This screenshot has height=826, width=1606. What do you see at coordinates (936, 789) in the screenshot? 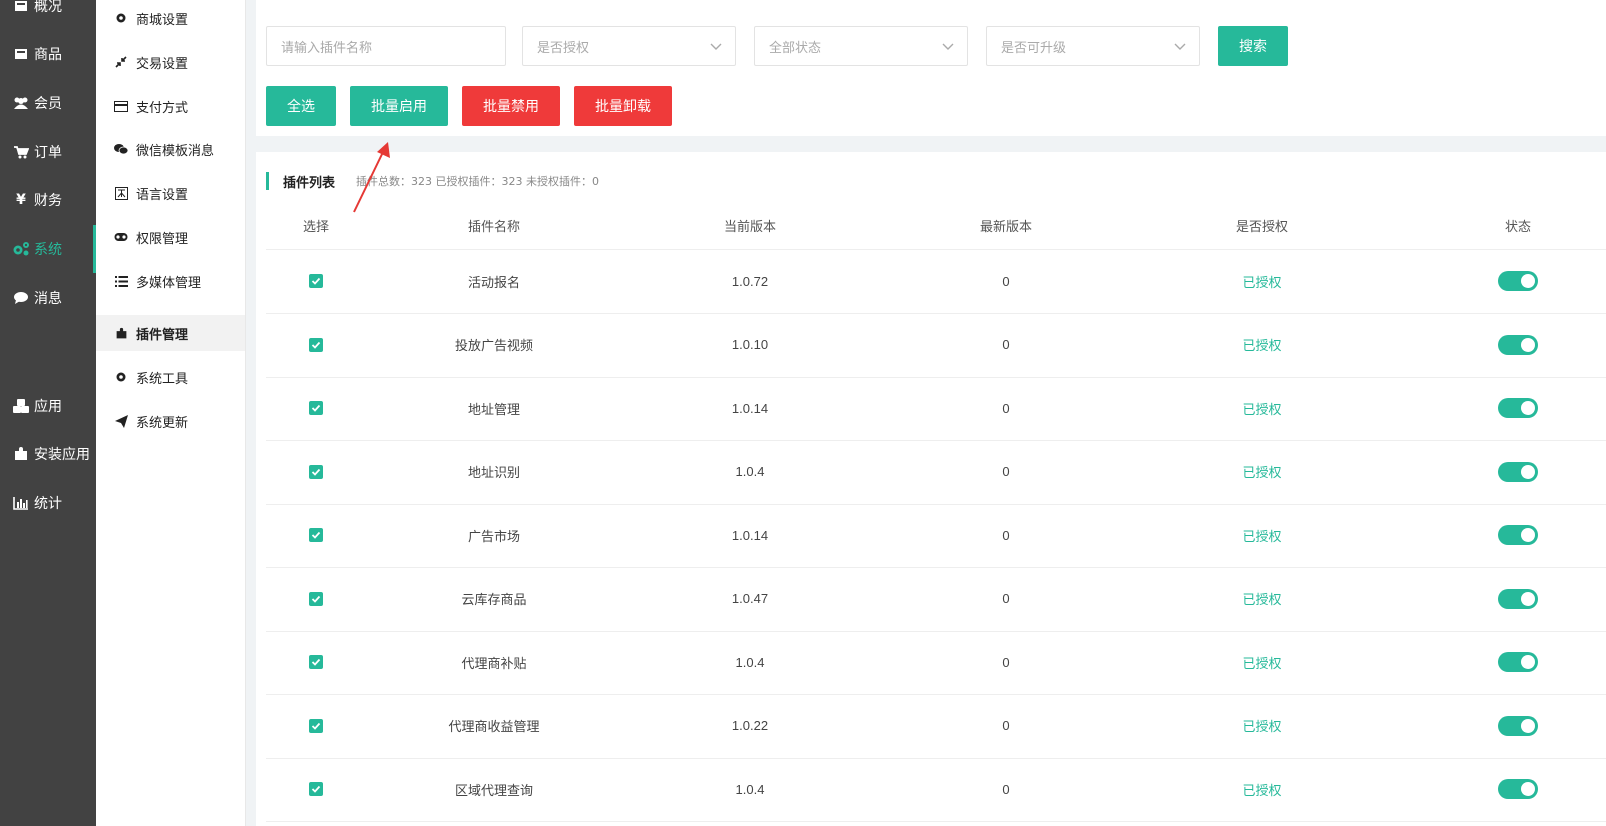
I see `table-row: 区域代理查询 1.0.4 0 已授权` at bounding box center [936, 789].